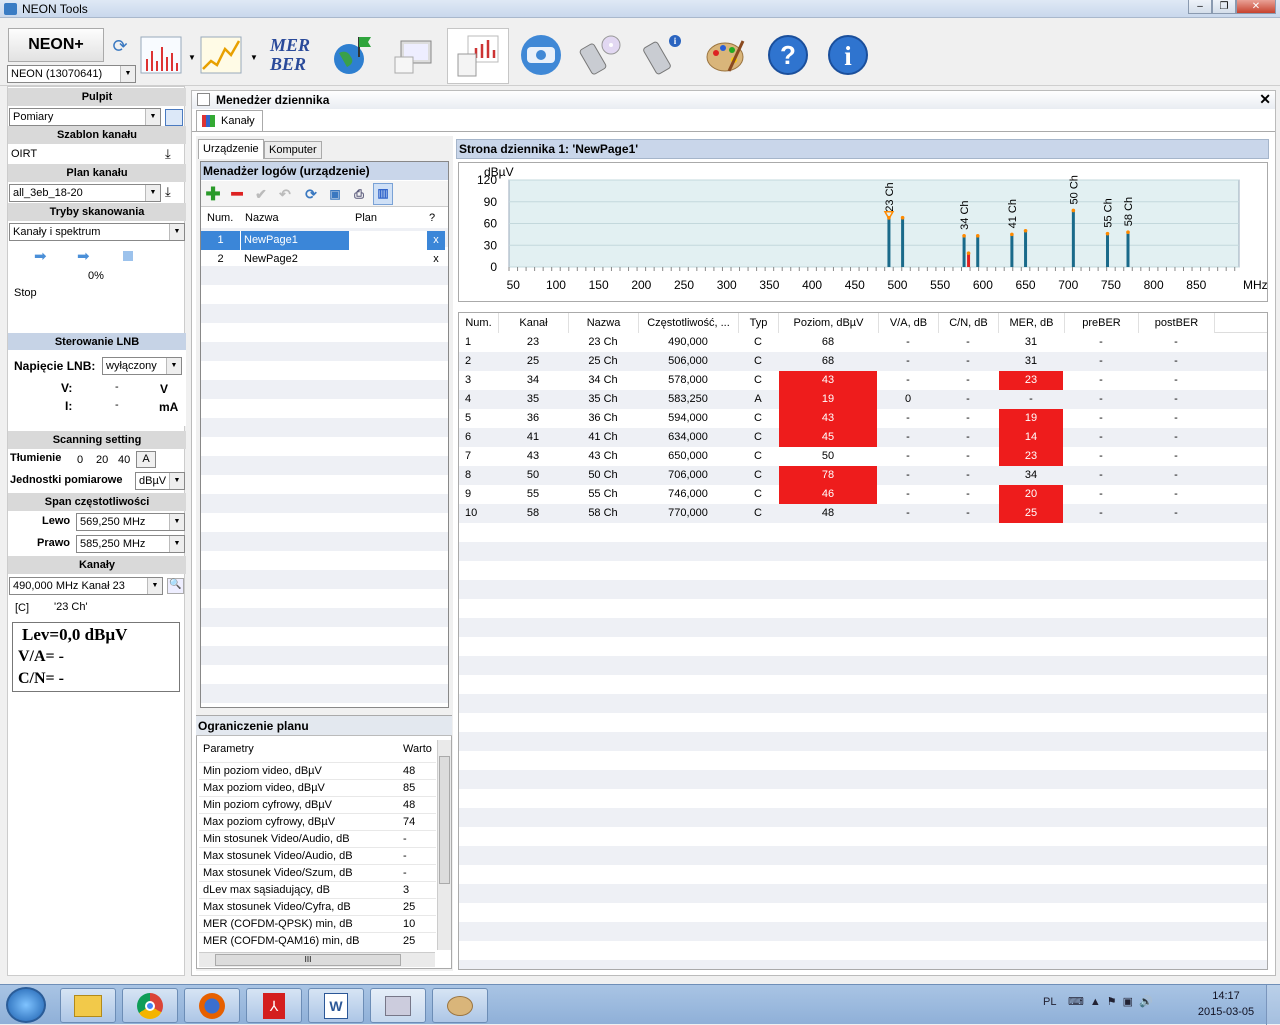  Describe the element at coordinates (336, 1005) in the screenshot. I see `word-taskbar-icon: W` at that location.